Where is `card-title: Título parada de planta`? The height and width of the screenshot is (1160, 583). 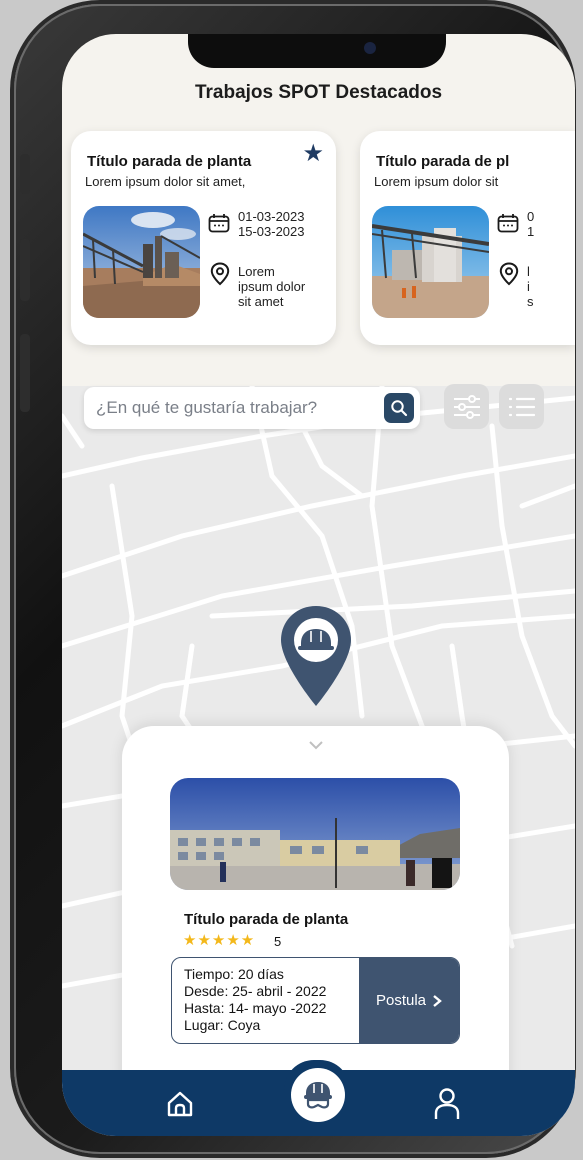 card-title: Título parada de planta is located at coordinates (169, 161).